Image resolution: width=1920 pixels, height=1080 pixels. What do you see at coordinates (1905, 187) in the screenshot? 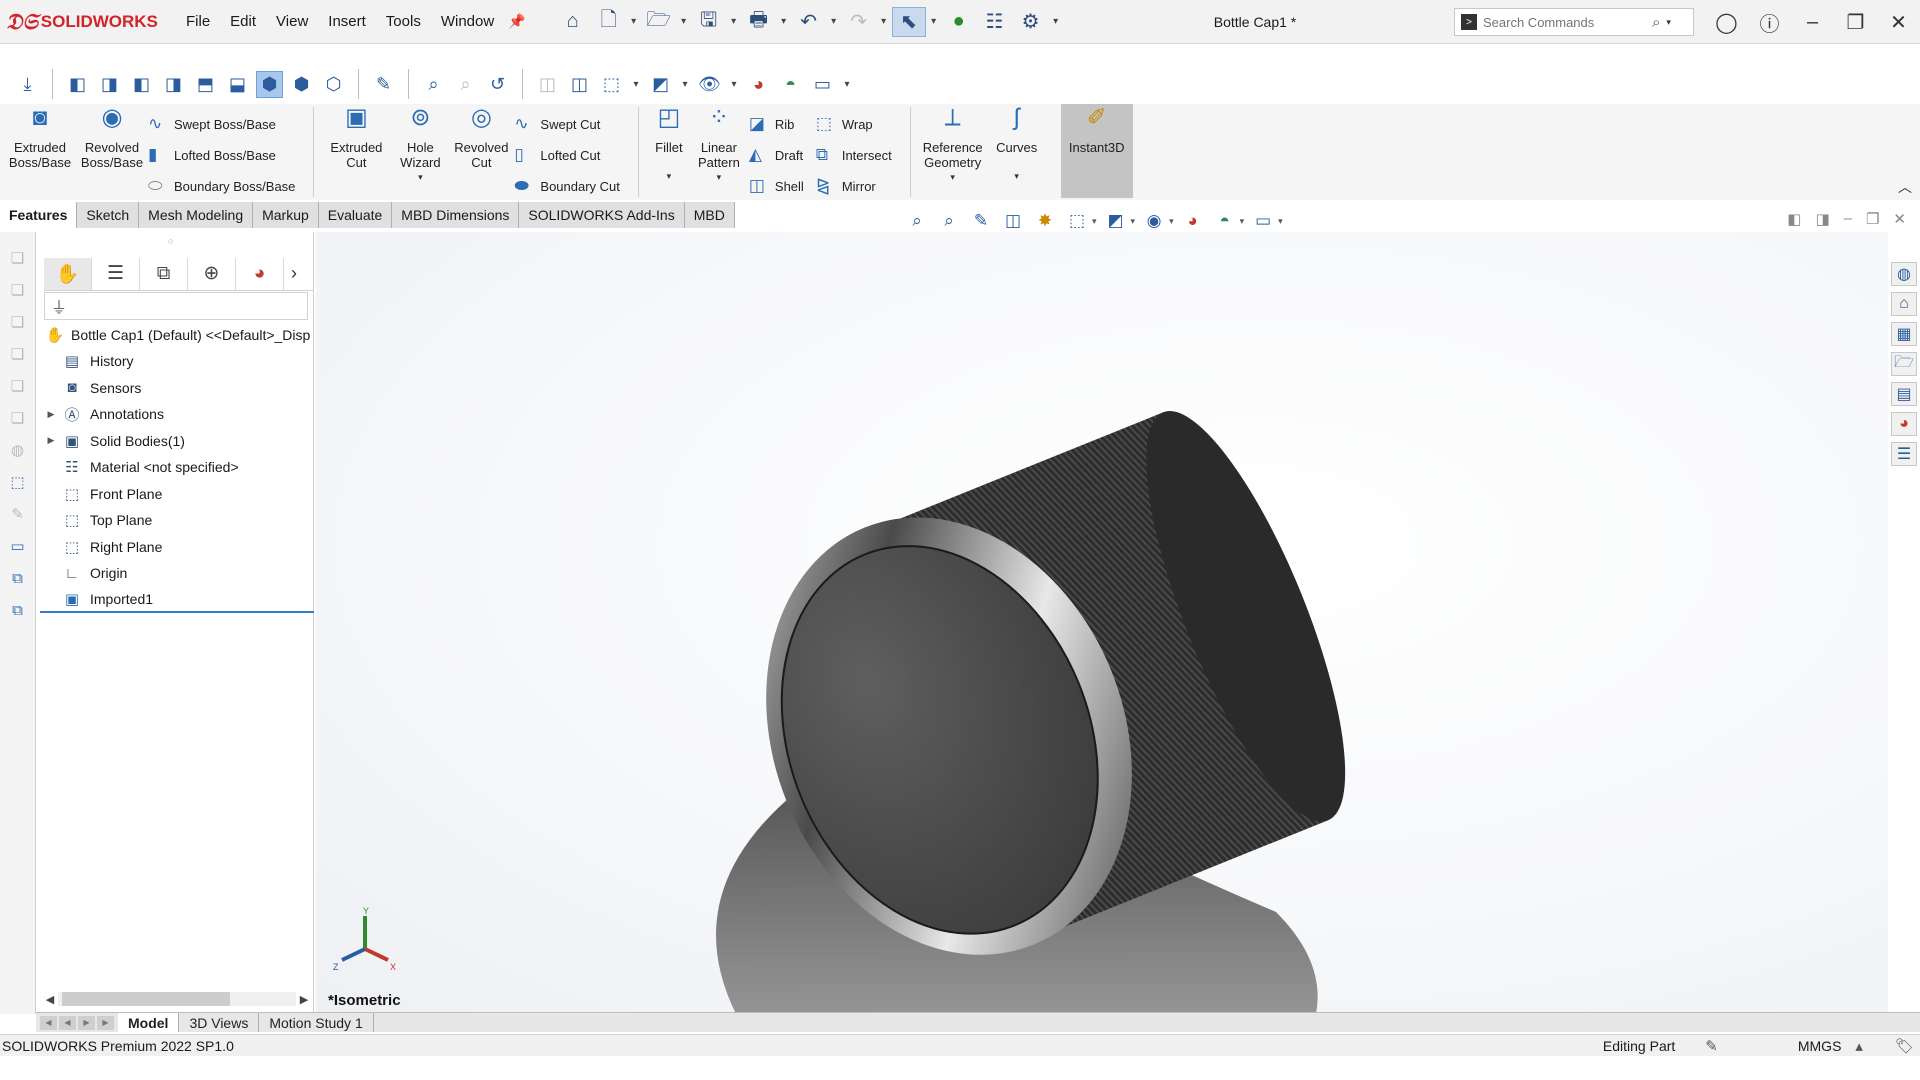
I see `collapse-ribbon-icon: ︿` at bounding box center [1905, 187].